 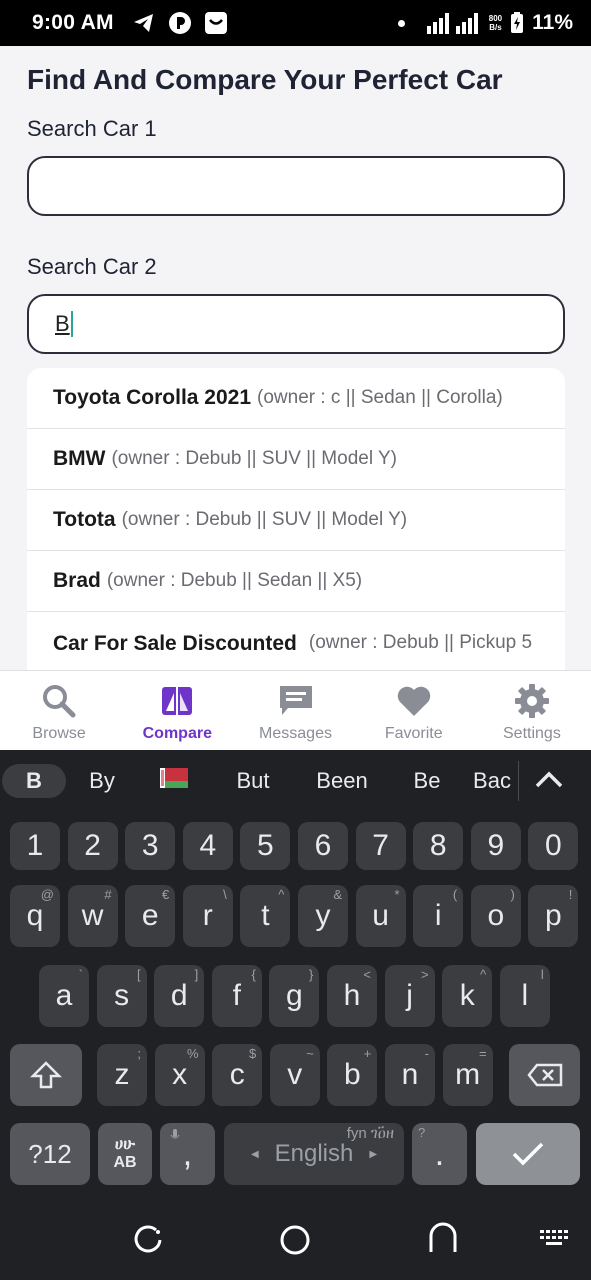 What do you see at coordinates (296, 186) in the screenshot?
I see `search-car-1-input` at bounding box center [296, 186].